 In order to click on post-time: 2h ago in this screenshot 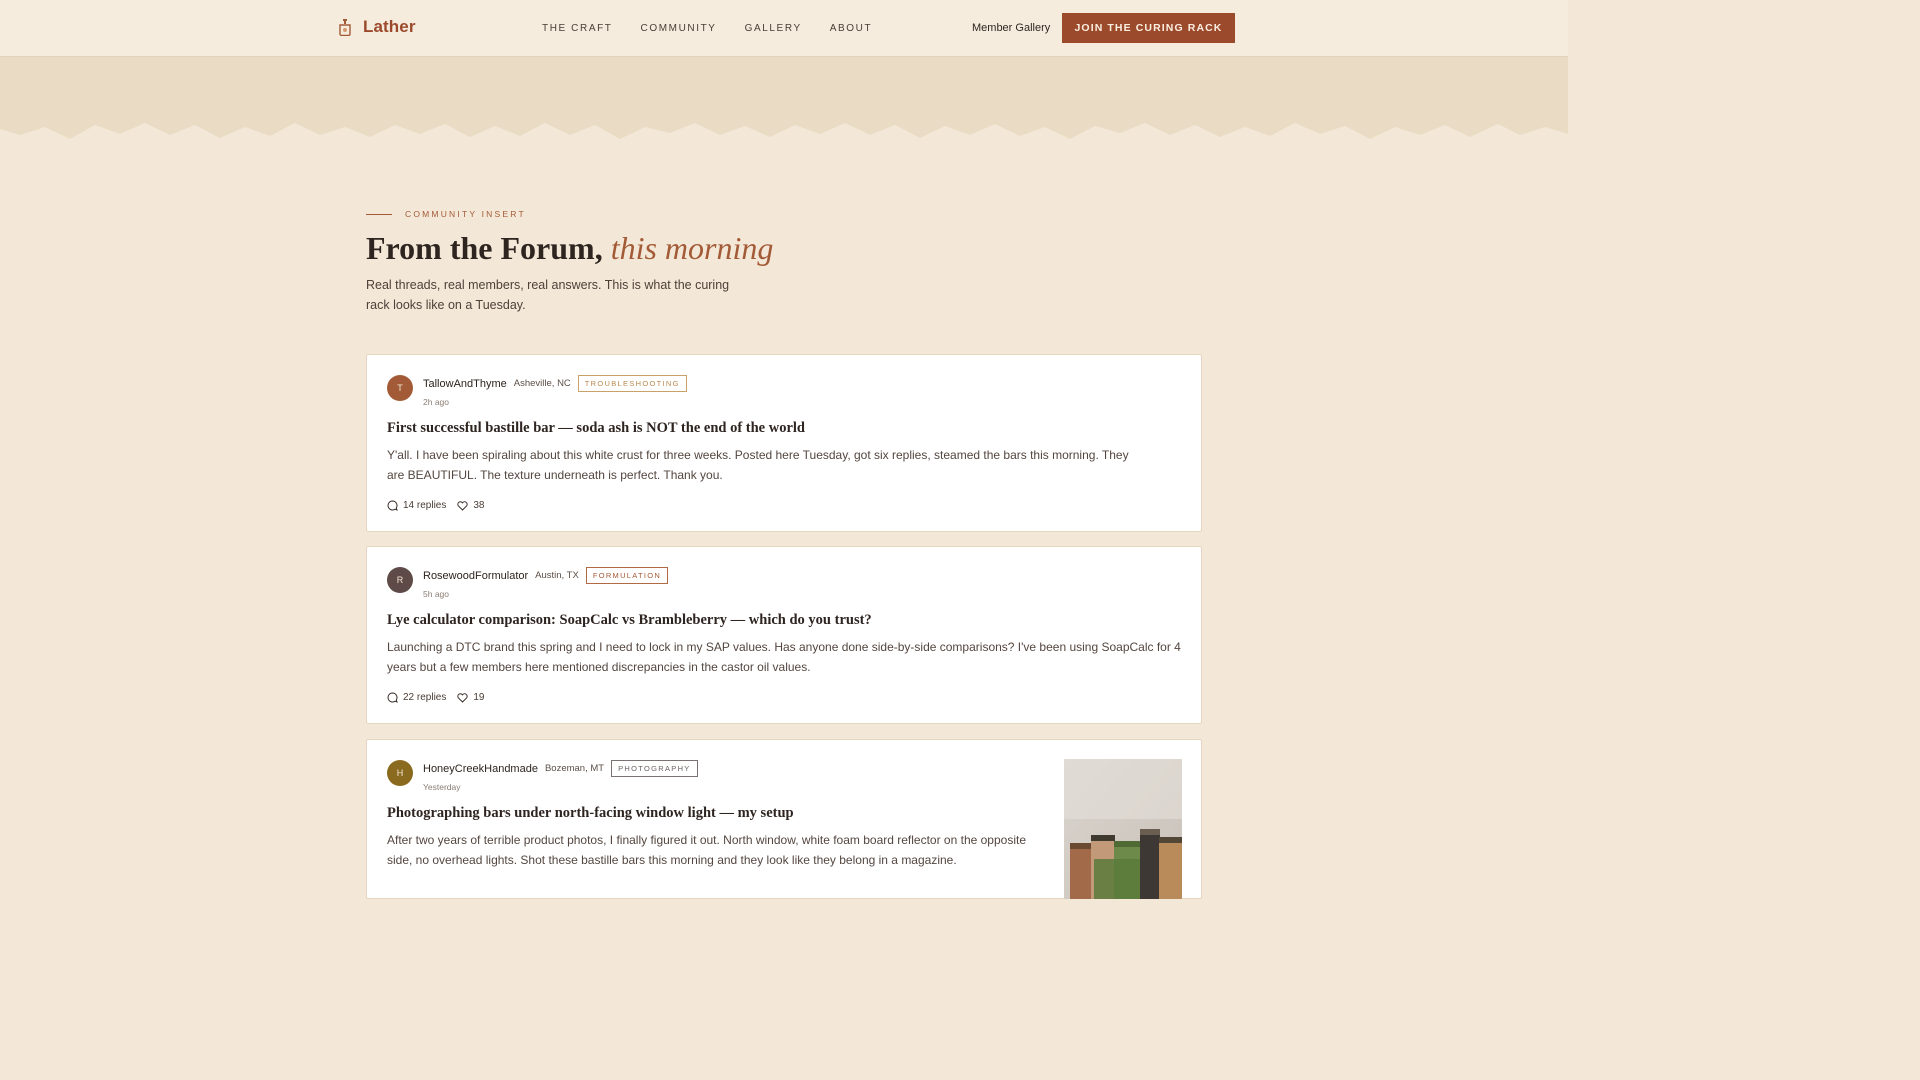, I will do `click(436, 402)`.